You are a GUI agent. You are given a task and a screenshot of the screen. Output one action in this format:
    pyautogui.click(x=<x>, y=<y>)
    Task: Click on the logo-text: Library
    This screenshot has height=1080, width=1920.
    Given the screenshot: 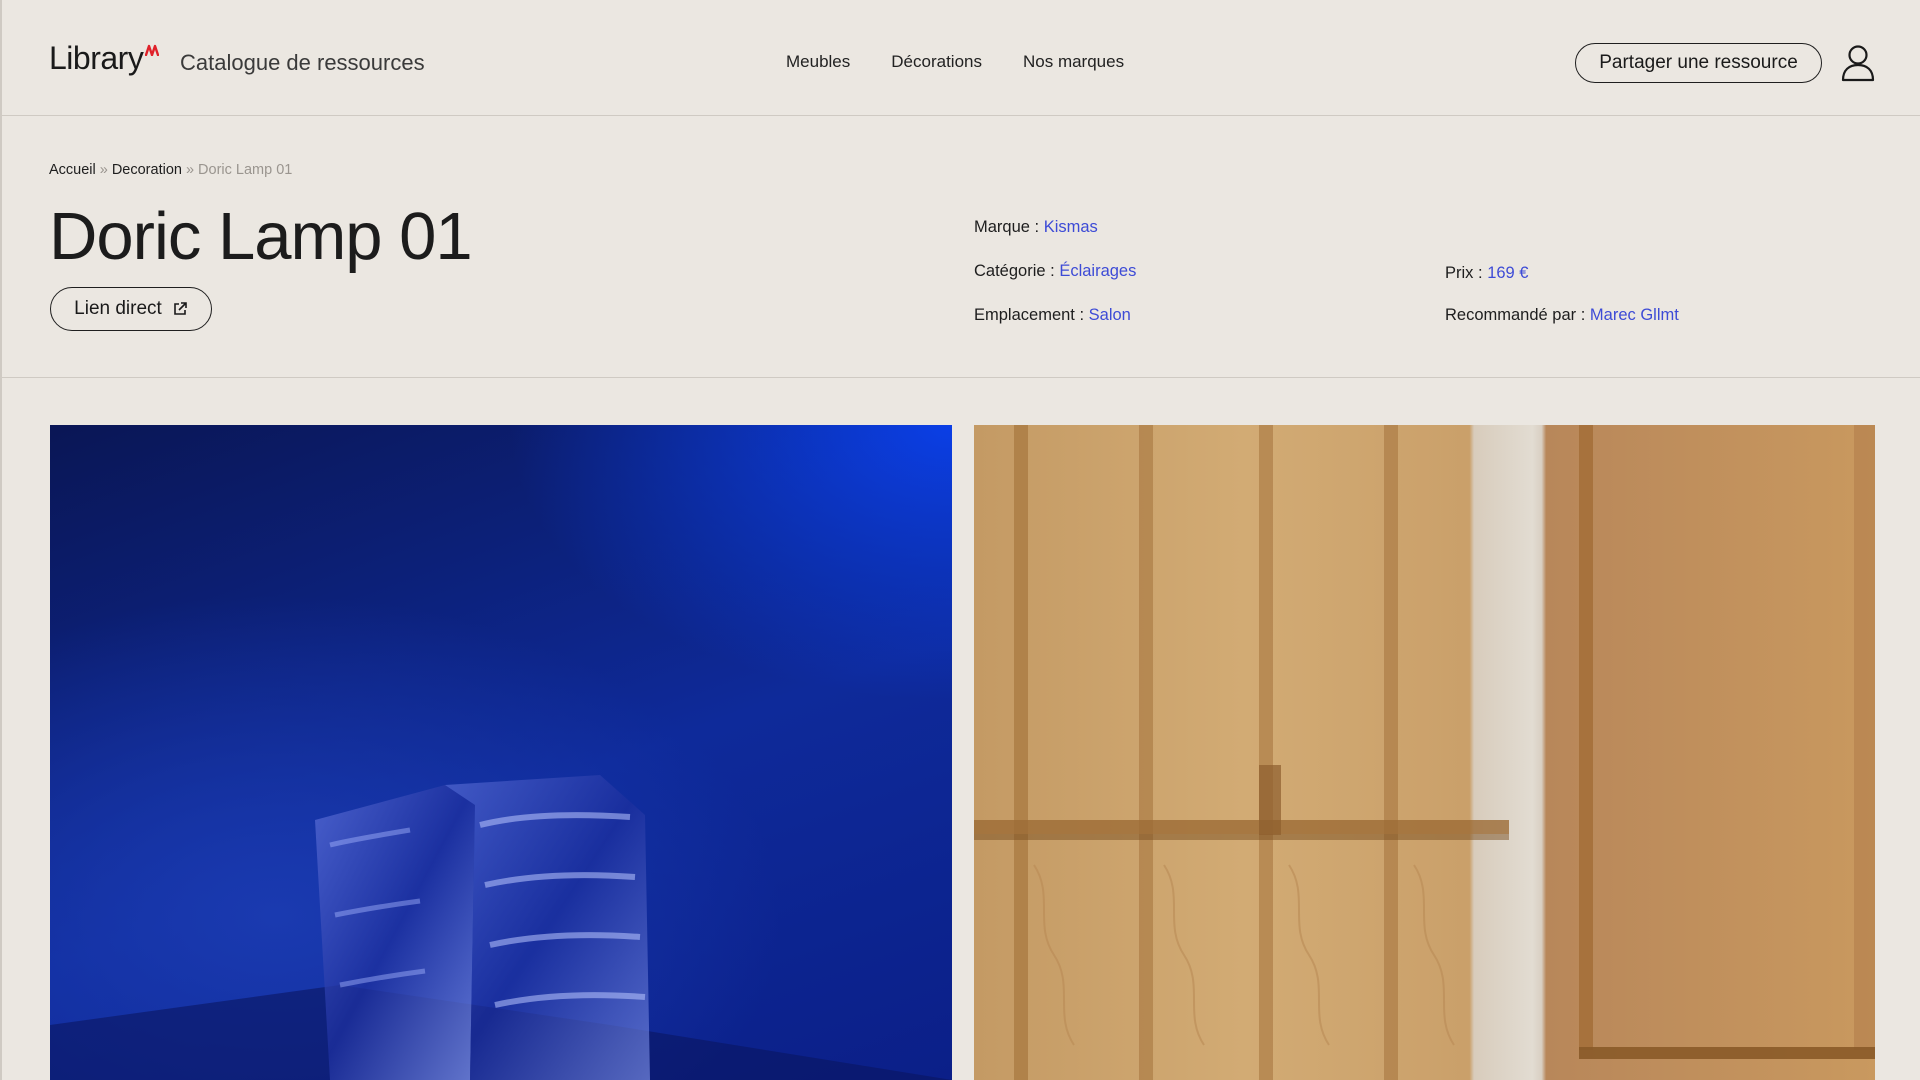 What is the action you would take?
    pyautogui.click(x=96, y=58)
    